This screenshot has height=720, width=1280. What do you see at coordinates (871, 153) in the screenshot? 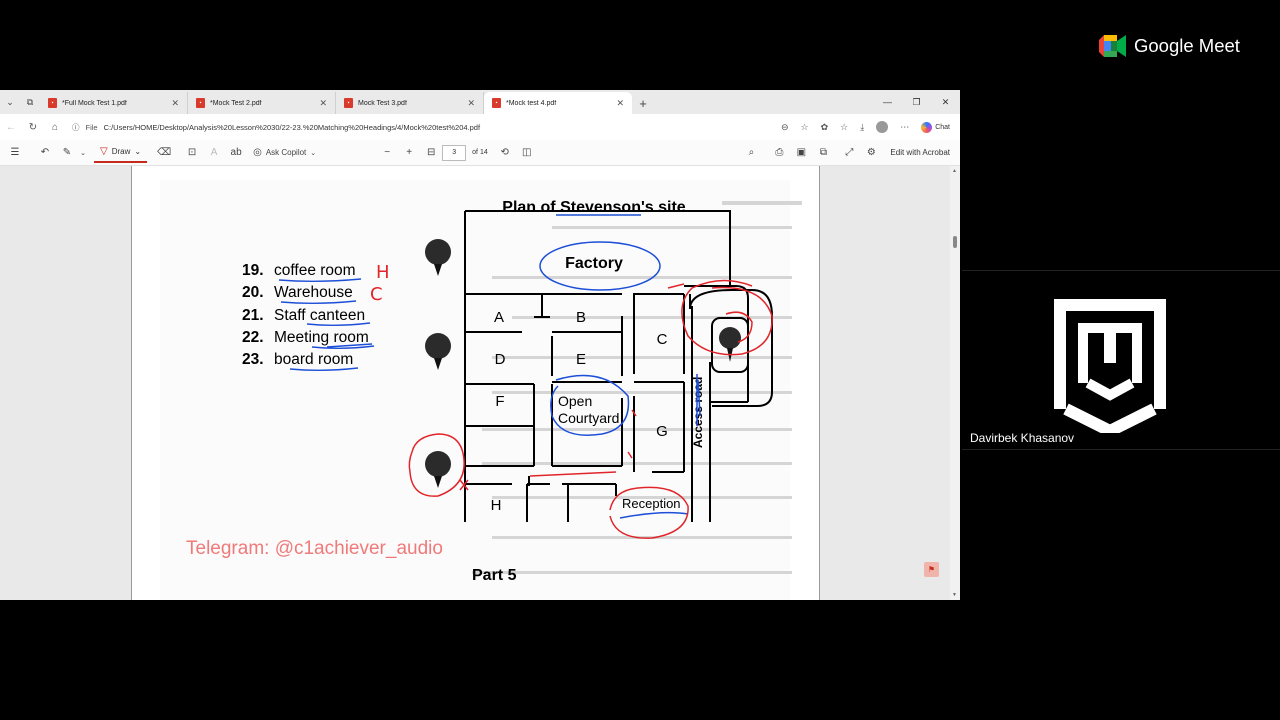
I see `settings-gear-icon: ⚙` at bounding box center [871, 153].